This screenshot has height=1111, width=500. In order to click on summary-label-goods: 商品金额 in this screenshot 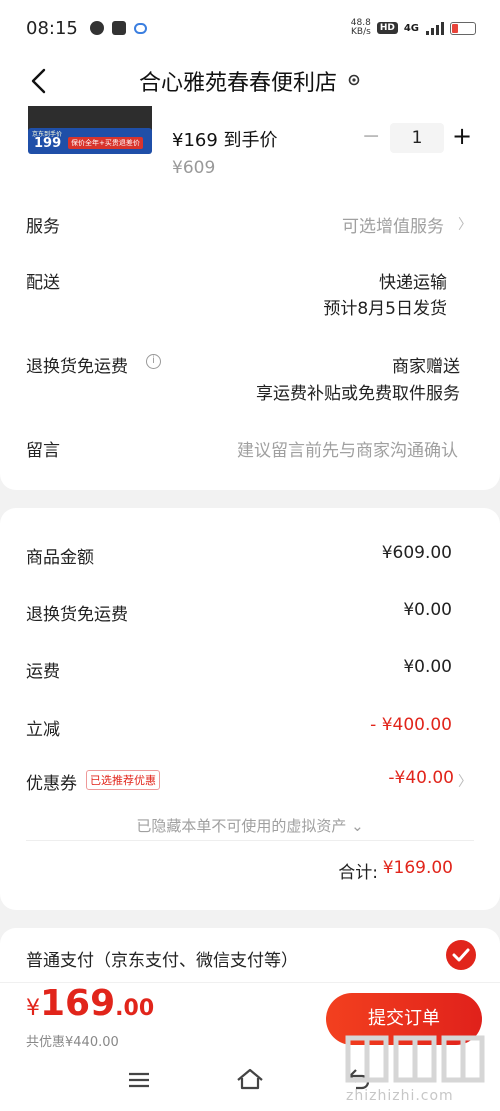, I will do `click(60, 558)`.